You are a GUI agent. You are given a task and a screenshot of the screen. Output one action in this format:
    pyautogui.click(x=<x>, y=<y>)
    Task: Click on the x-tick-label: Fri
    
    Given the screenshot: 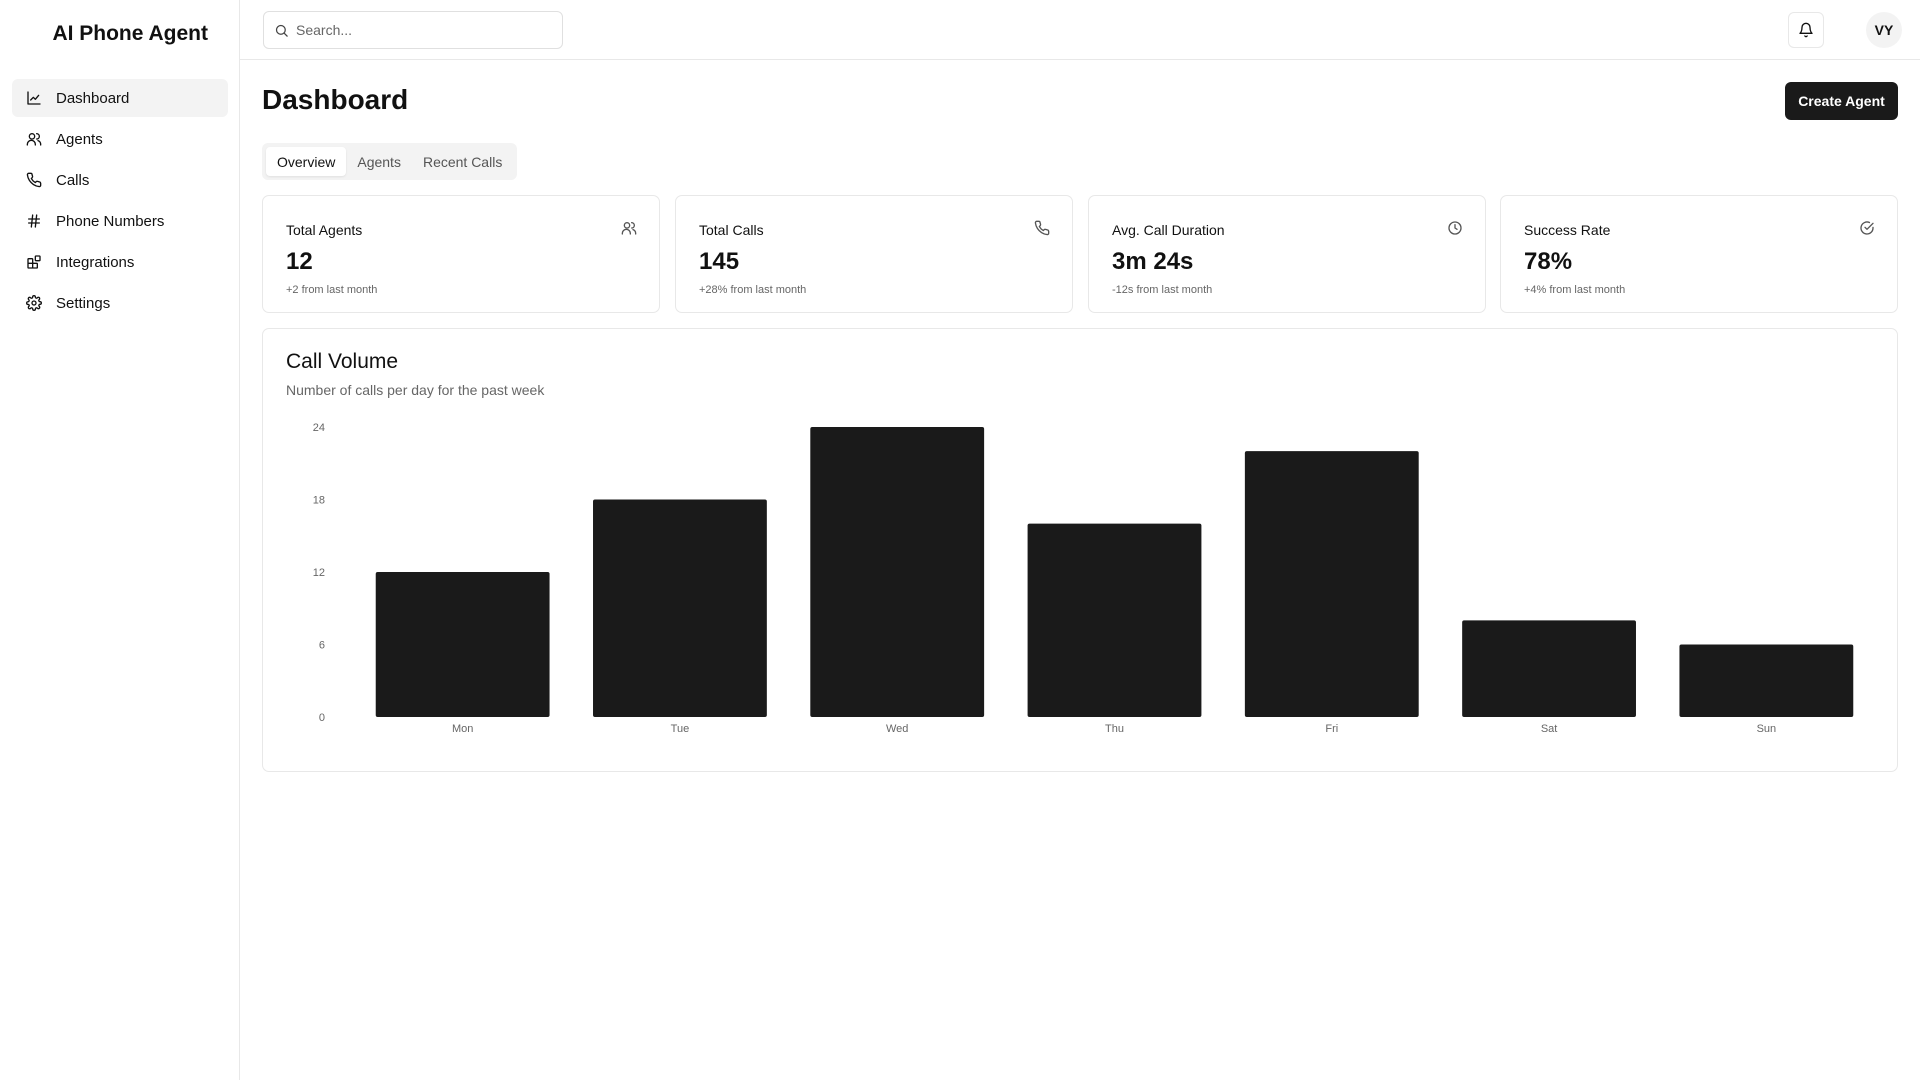 What is the action you would take?
    pyautogui.click(x=1331, y=729)
    